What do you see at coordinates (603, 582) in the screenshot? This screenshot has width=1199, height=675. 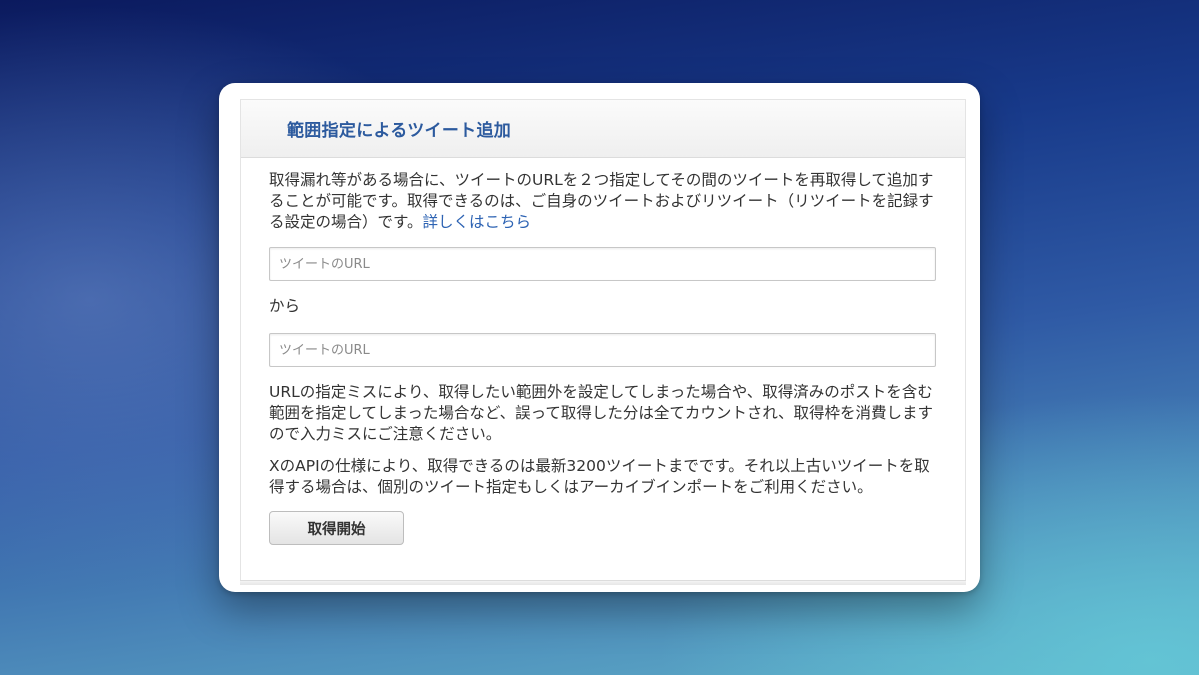 I see `dialog-bottom-edge` at bounding box center [603, 582].